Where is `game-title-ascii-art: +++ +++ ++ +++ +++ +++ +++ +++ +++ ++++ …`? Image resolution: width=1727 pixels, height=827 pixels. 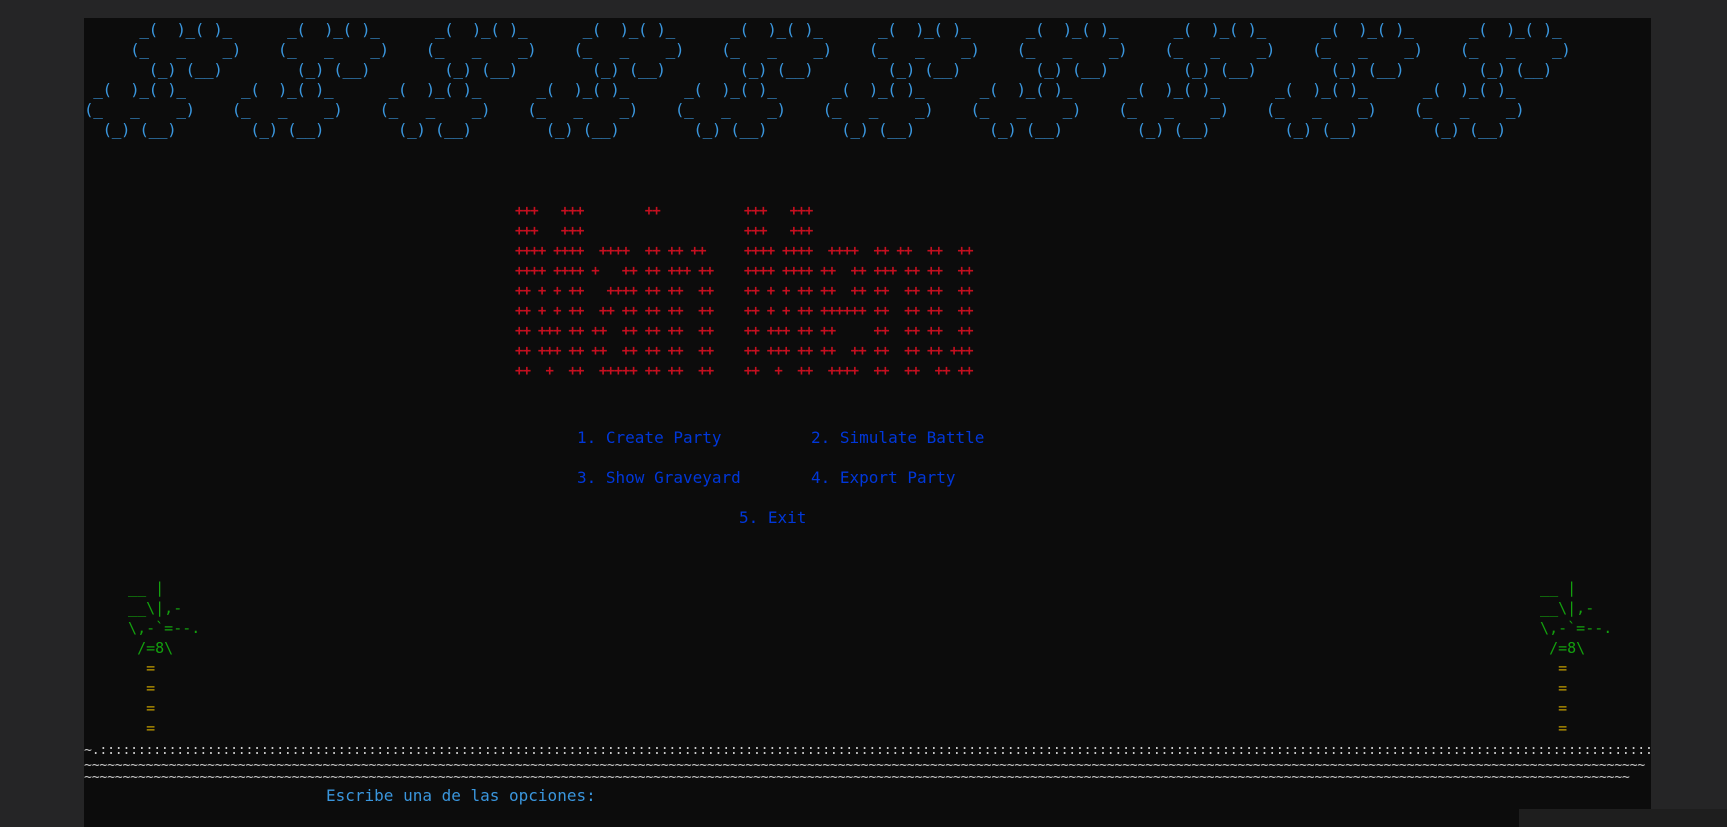 game-title-ascii-art: +++ +++ ++ +++ +++ +++ +++ +++ +++ ++++ … is located at coordinates (744, 291).